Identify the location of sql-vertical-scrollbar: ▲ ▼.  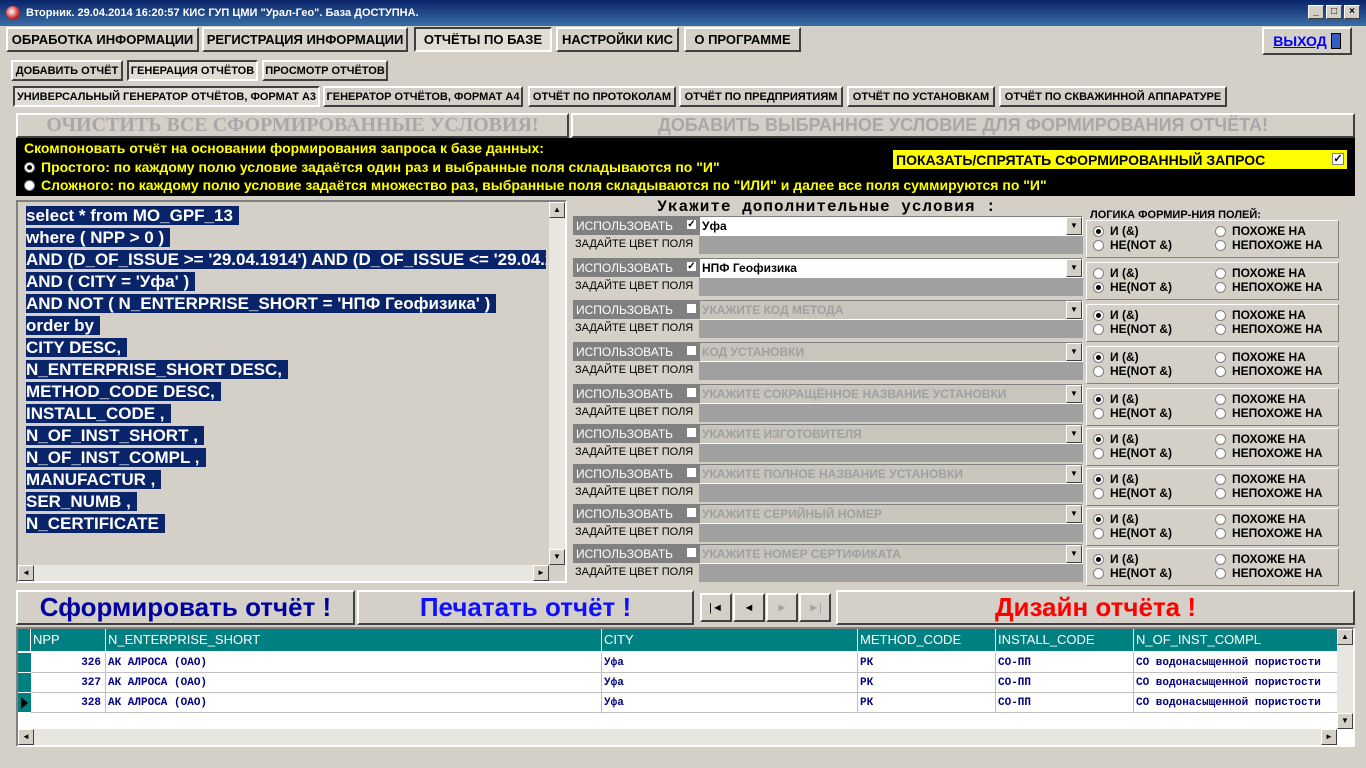
(557, 383).